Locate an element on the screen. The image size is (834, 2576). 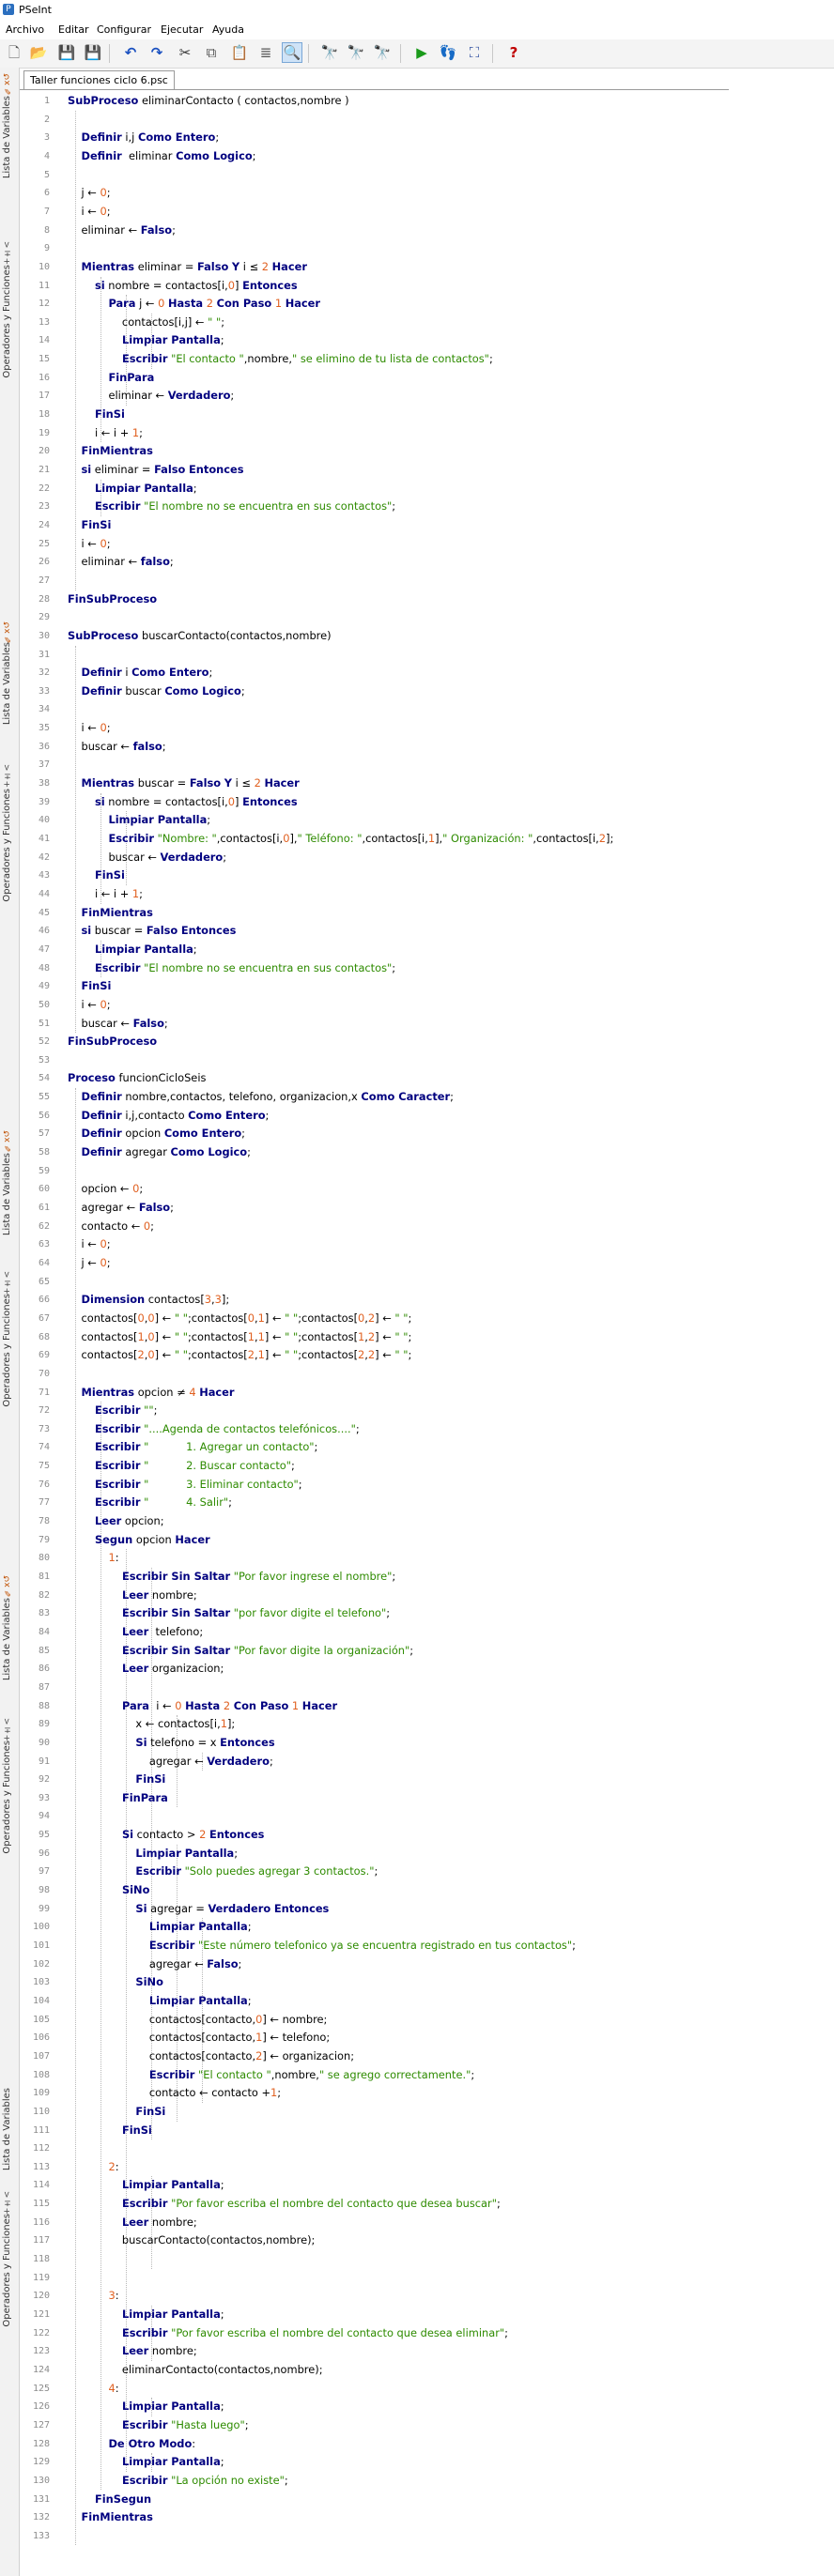
code-line: 4: is located at coordinates (93, 2390).